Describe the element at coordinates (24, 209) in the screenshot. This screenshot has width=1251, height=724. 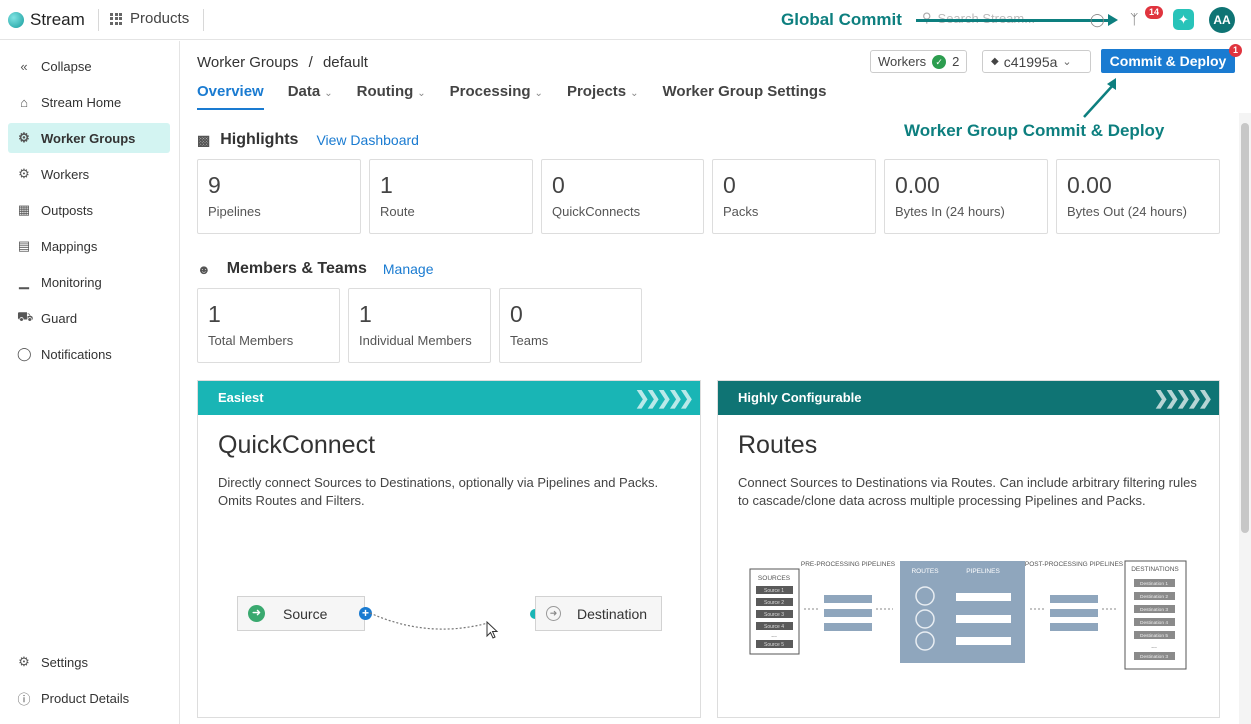
I see `outposts-icon: ▦` at that location.